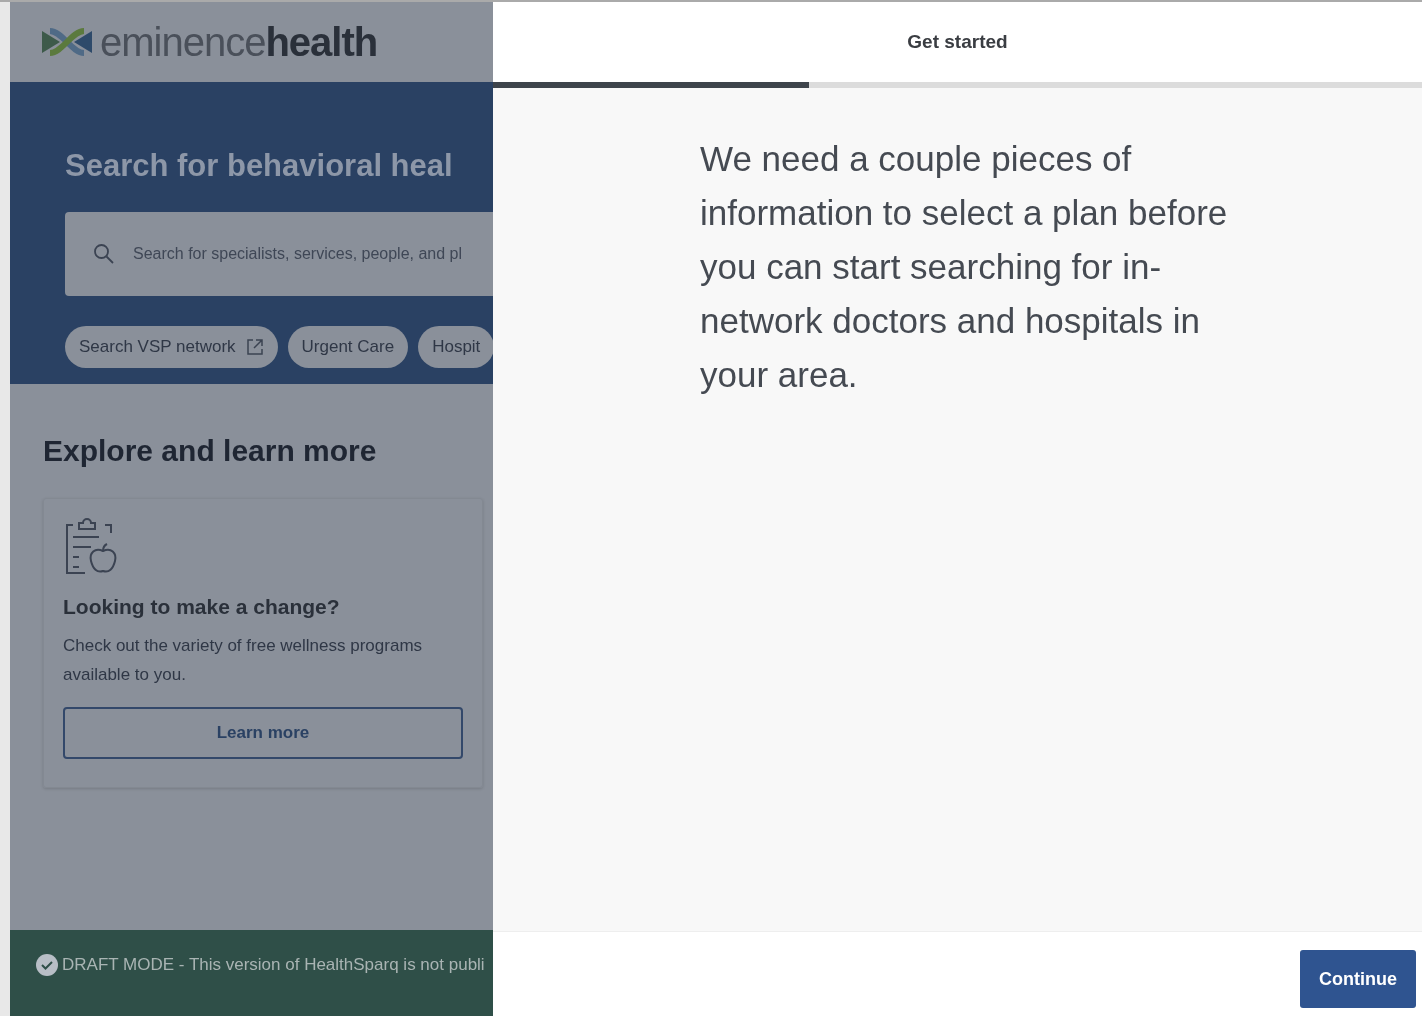 The height and width of the screenshot is (1016, 1422). I want to click on card-title: Looking to make a change?, so click(202, 607).